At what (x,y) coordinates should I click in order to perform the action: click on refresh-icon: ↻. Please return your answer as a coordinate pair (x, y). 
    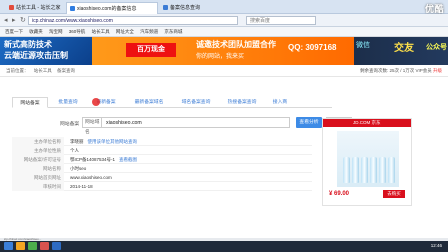
    Looking at the image, I should click on (23, 20).